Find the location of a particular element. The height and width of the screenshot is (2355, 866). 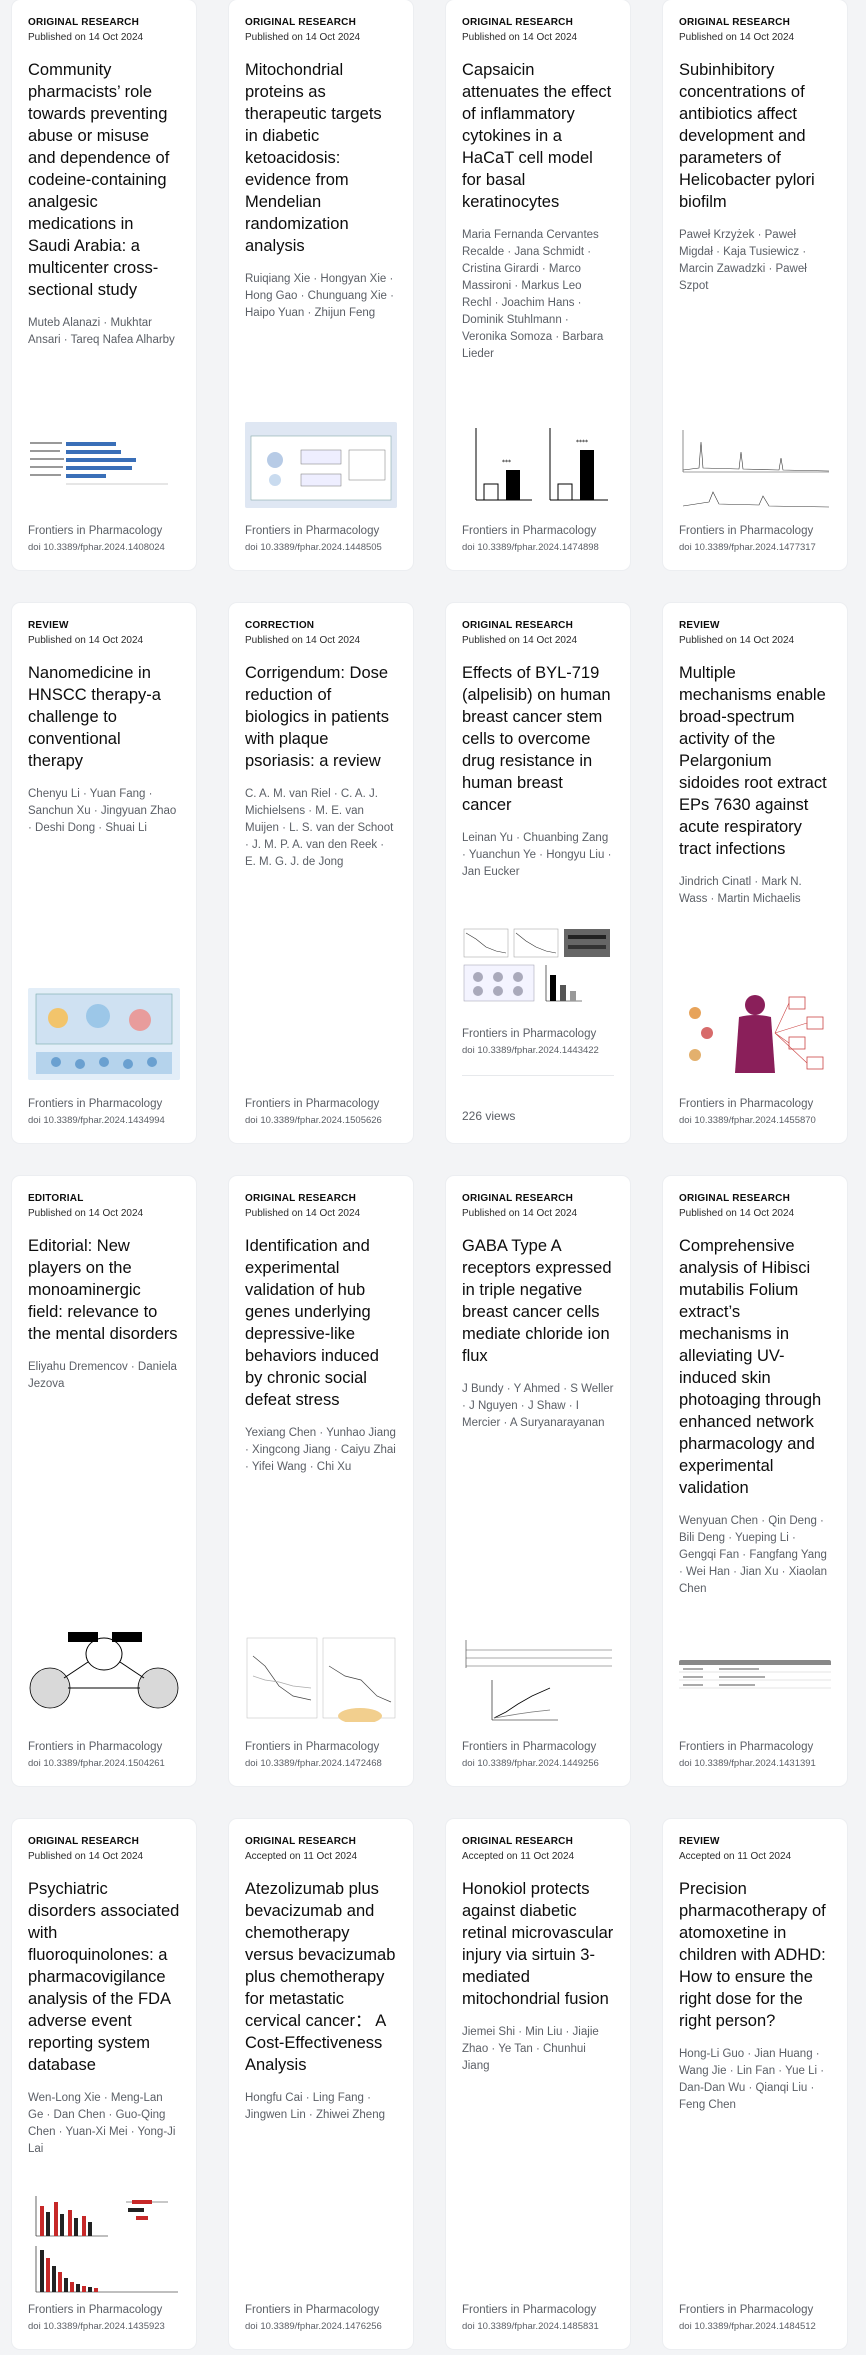

article-doi: doi 10.3389/fphar.2024.1505626 is located at coordinates (313, 1120).